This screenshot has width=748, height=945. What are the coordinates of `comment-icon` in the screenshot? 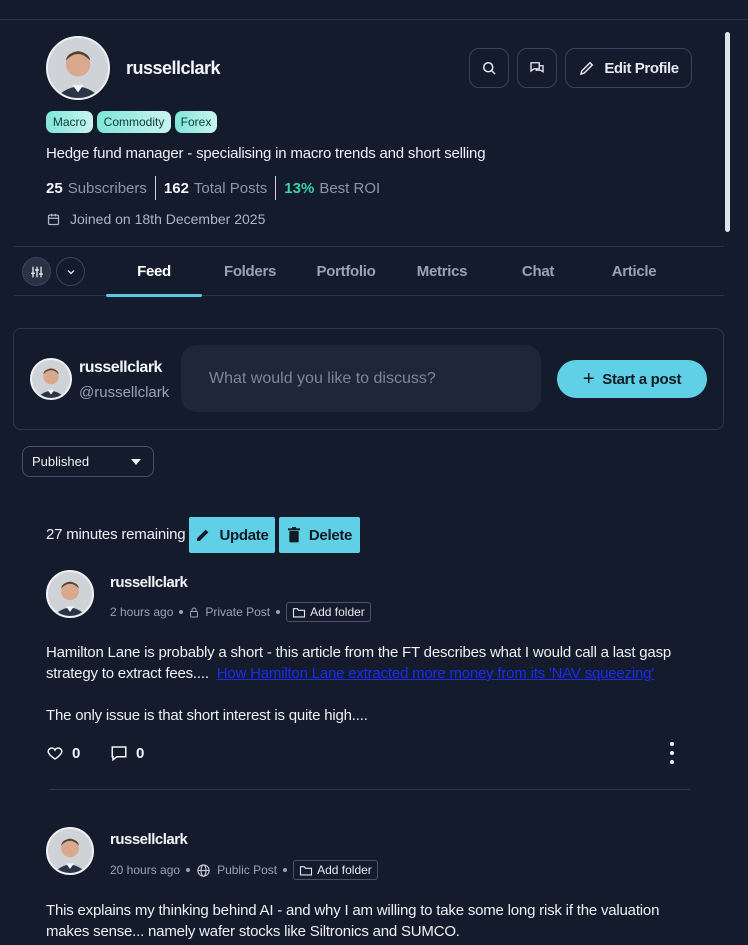 It's located at (119, 754).